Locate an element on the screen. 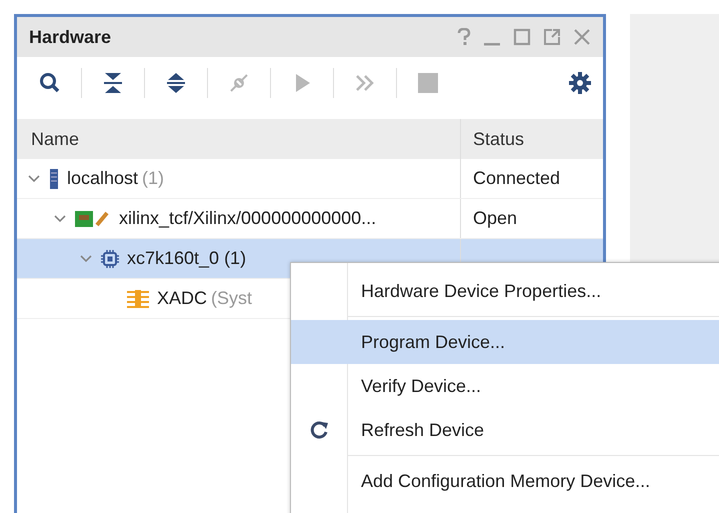 The height and width of the screenshot is (513, 719). window-title: Hardware is located at coordinates (70, 37).